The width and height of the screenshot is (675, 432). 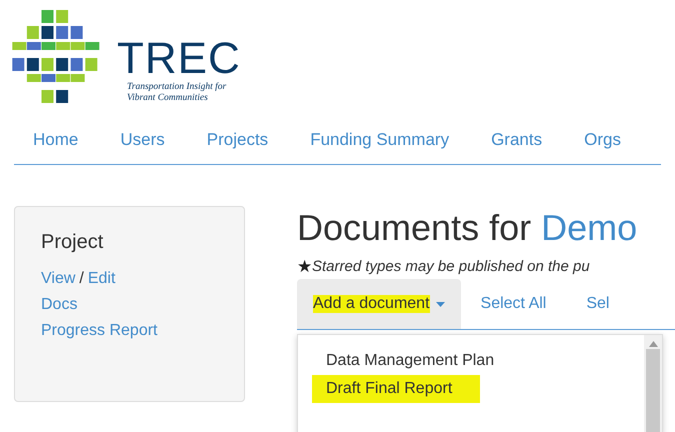 I want to click on toolbar-link: Sel, so click(x=598, y=304).